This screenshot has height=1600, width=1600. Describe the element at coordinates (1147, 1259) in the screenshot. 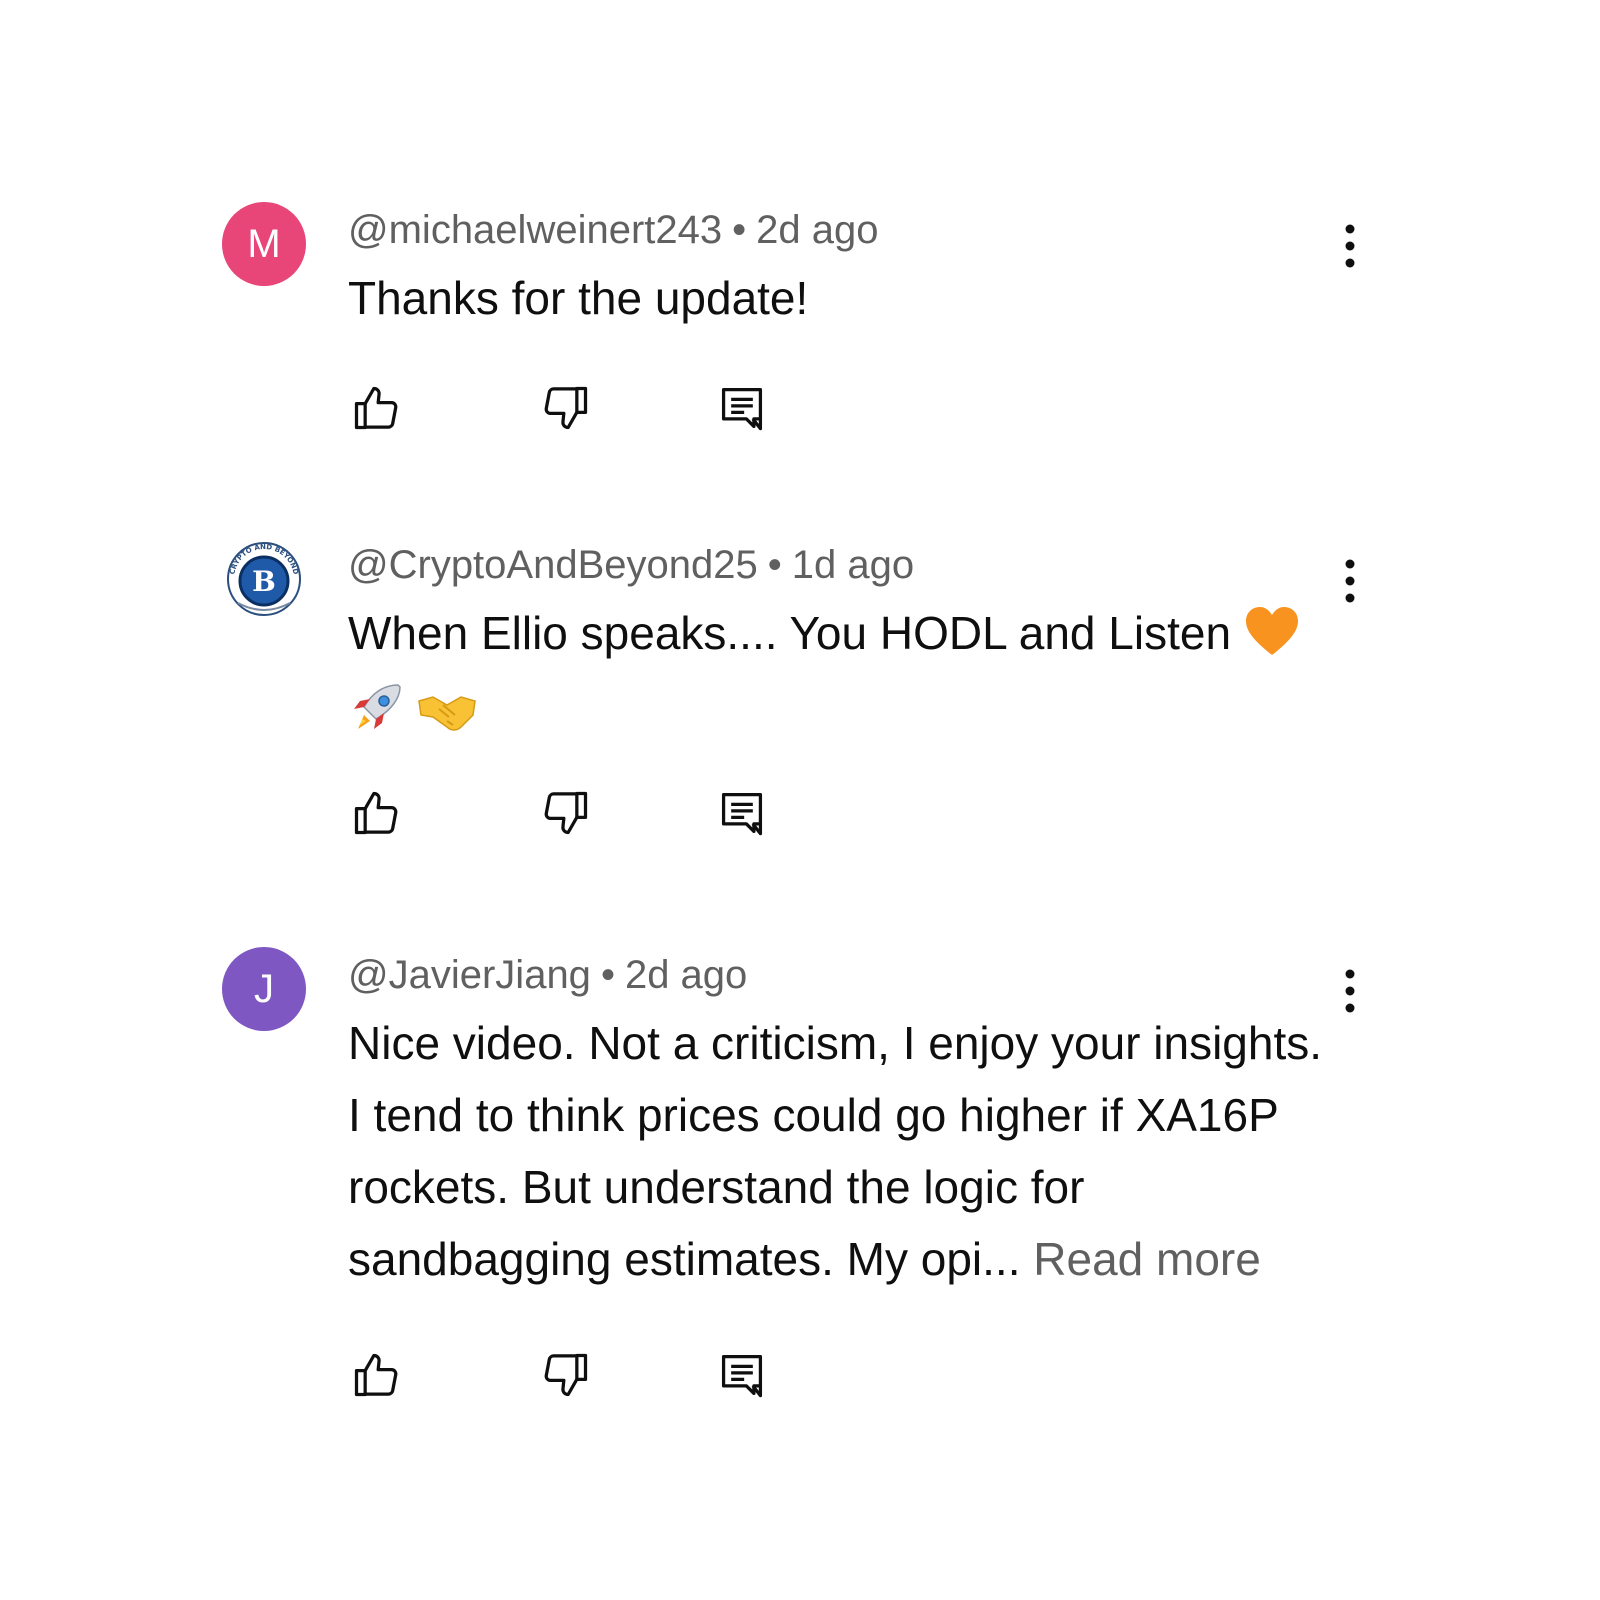

I see `read-more-link: Read more` at that location.